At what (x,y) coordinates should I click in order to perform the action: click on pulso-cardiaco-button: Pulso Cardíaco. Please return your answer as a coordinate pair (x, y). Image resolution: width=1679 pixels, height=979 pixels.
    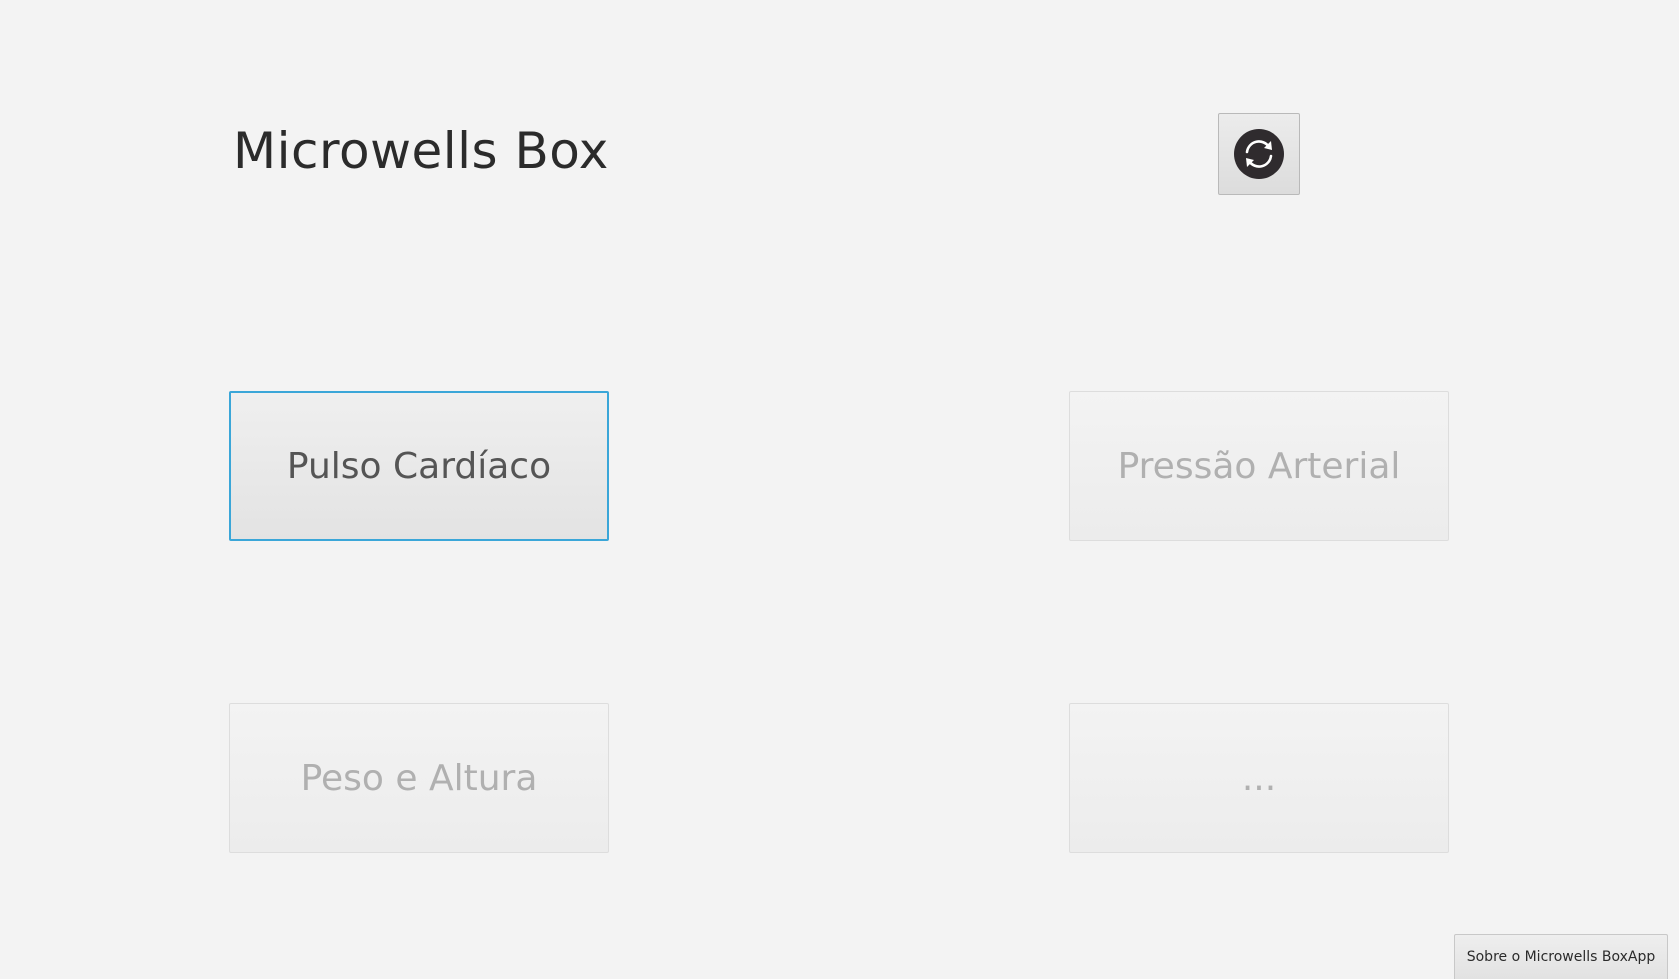
    Looking at the image, I should click on (419, 466).